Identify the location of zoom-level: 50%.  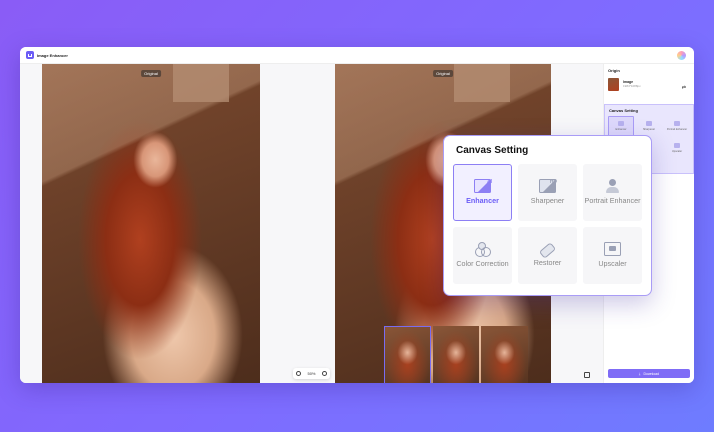
(311, 373).